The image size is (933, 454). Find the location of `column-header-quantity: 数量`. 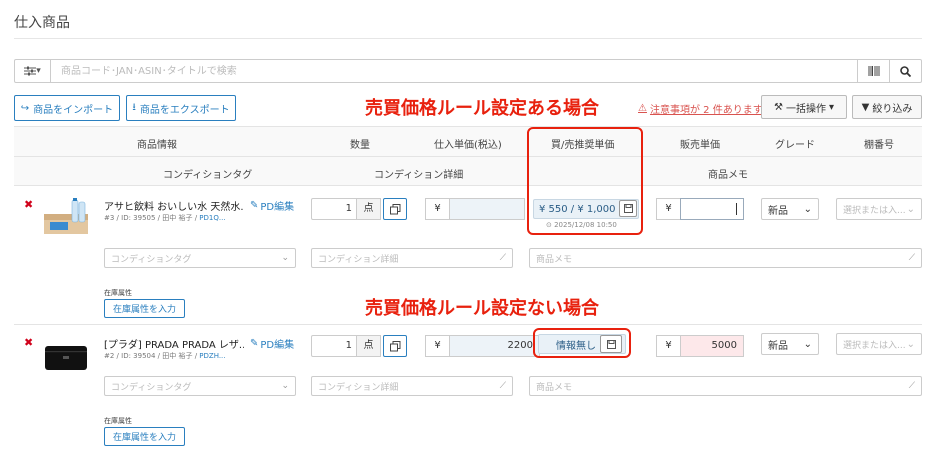

column-header-quantity: 数量 is located at coordinates (360, 145).